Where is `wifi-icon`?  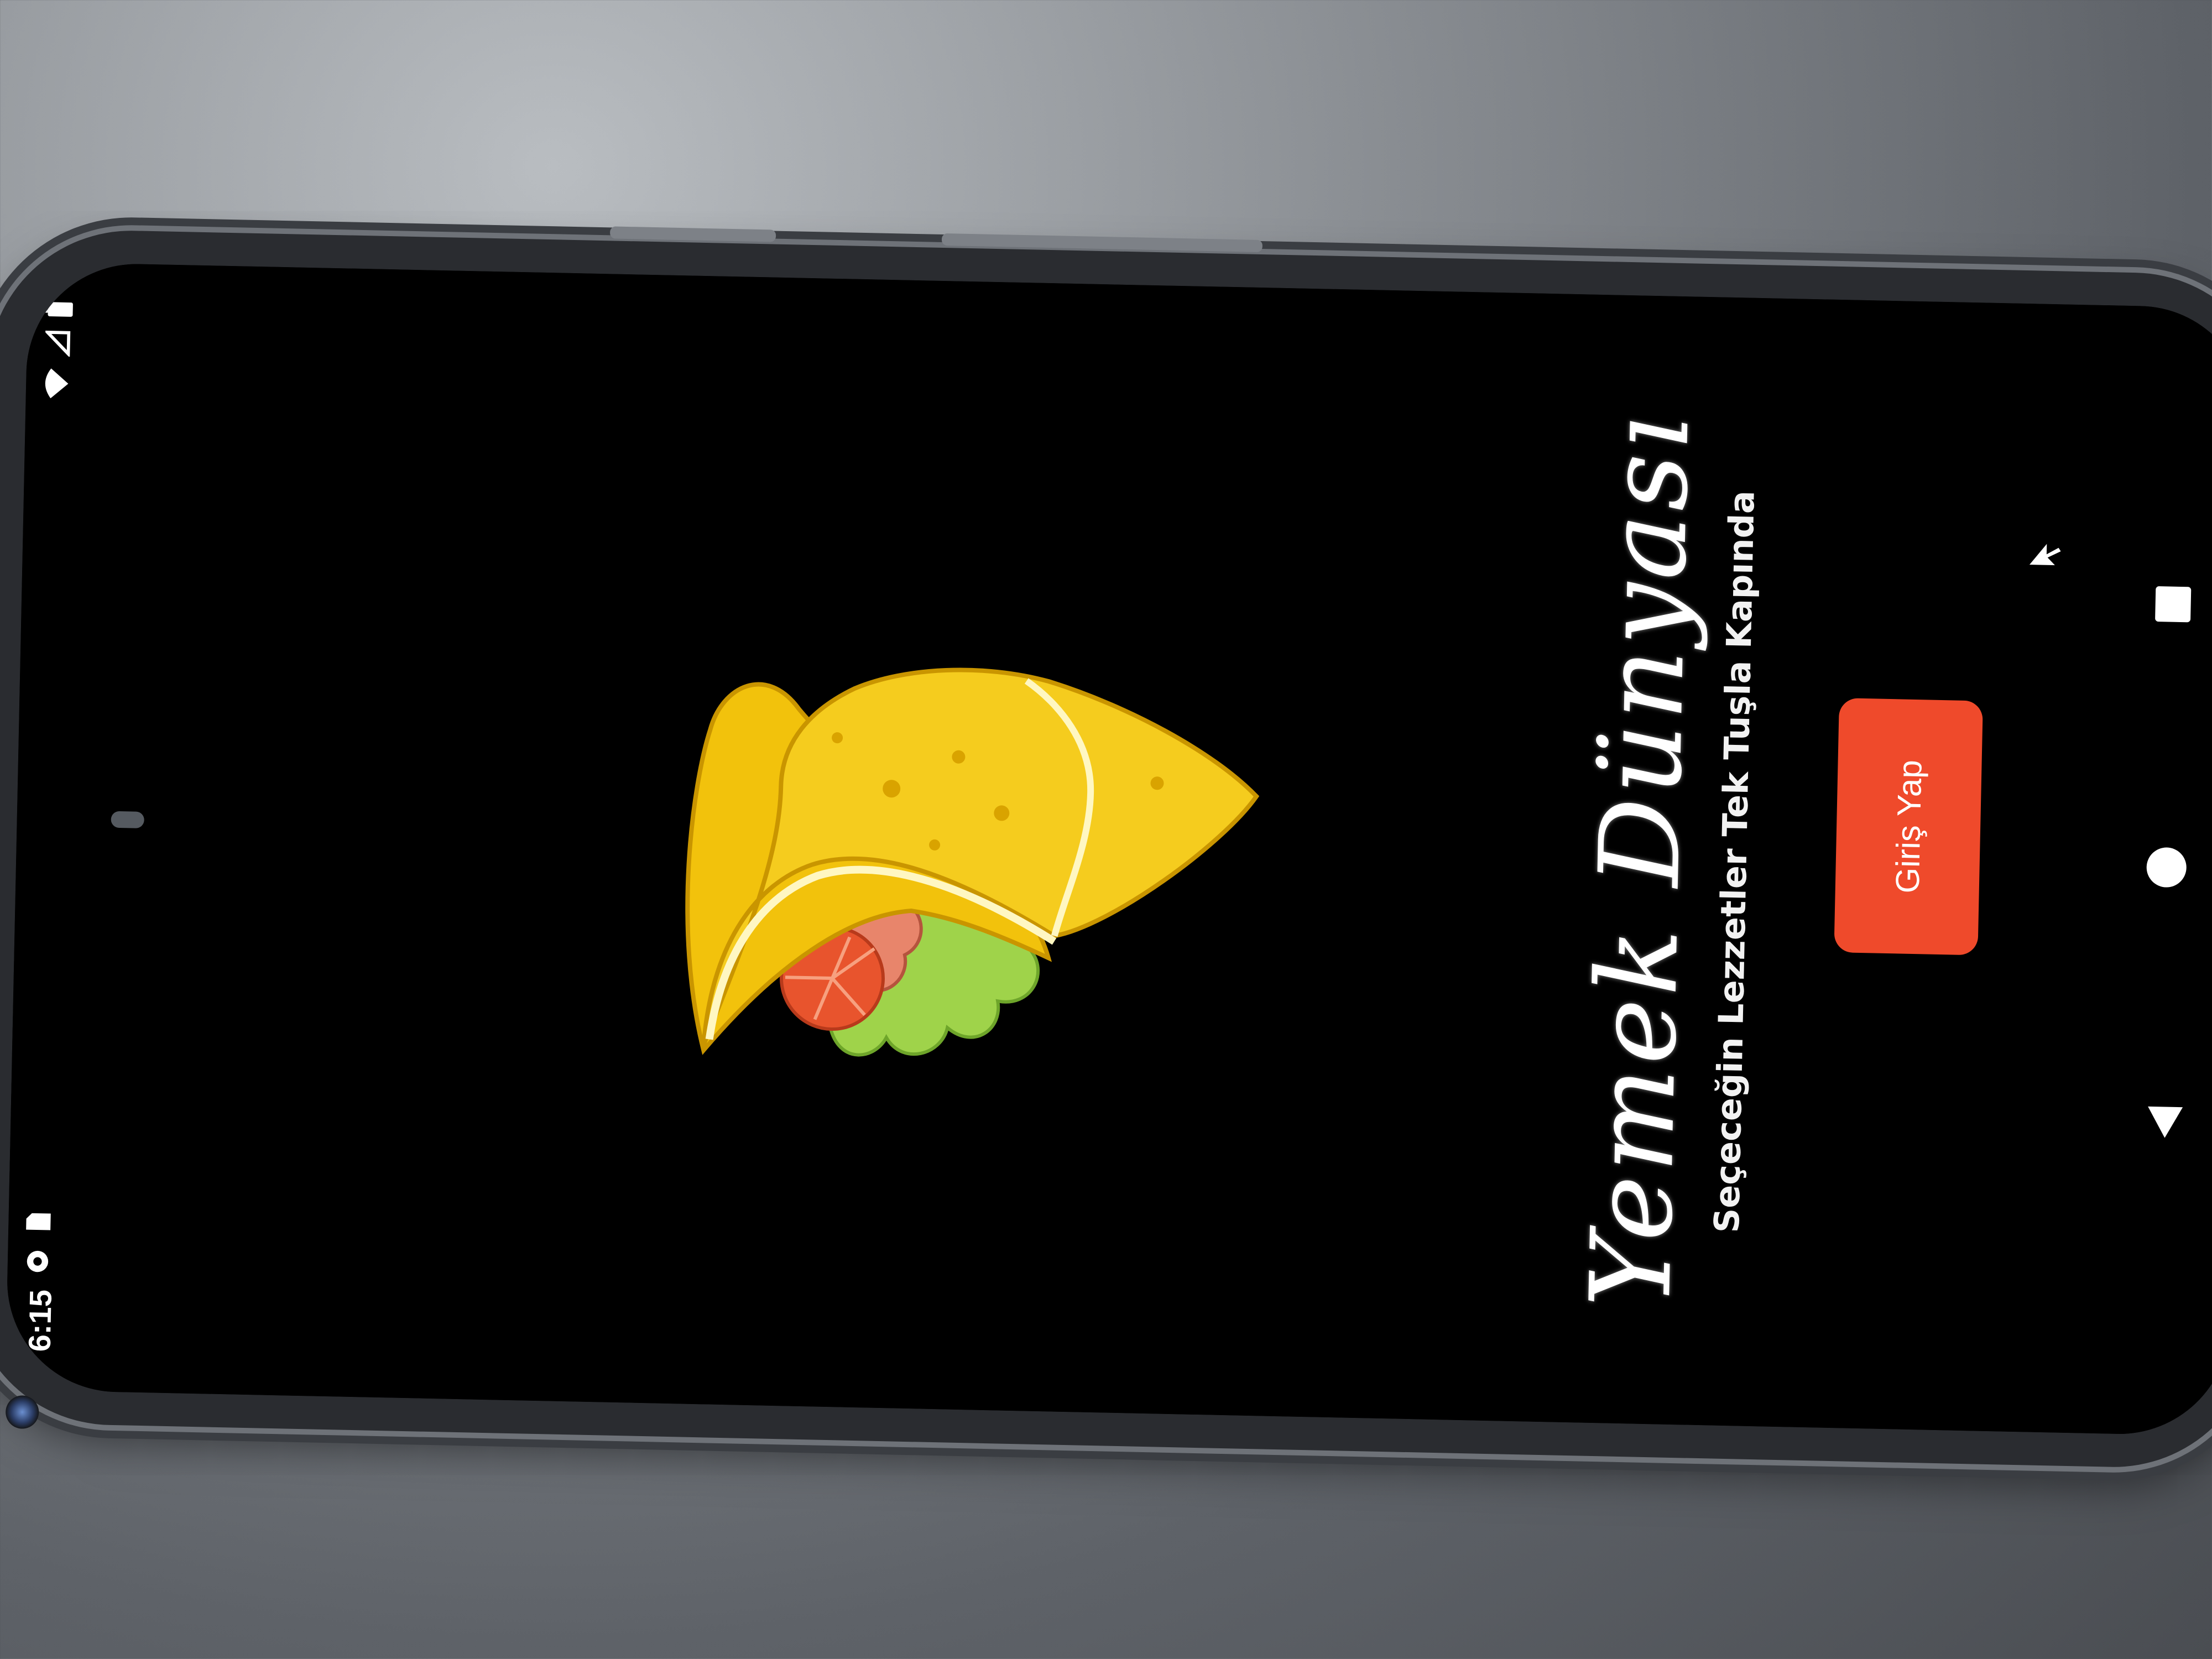 wifi-icon is located at coordinates (57, 384).